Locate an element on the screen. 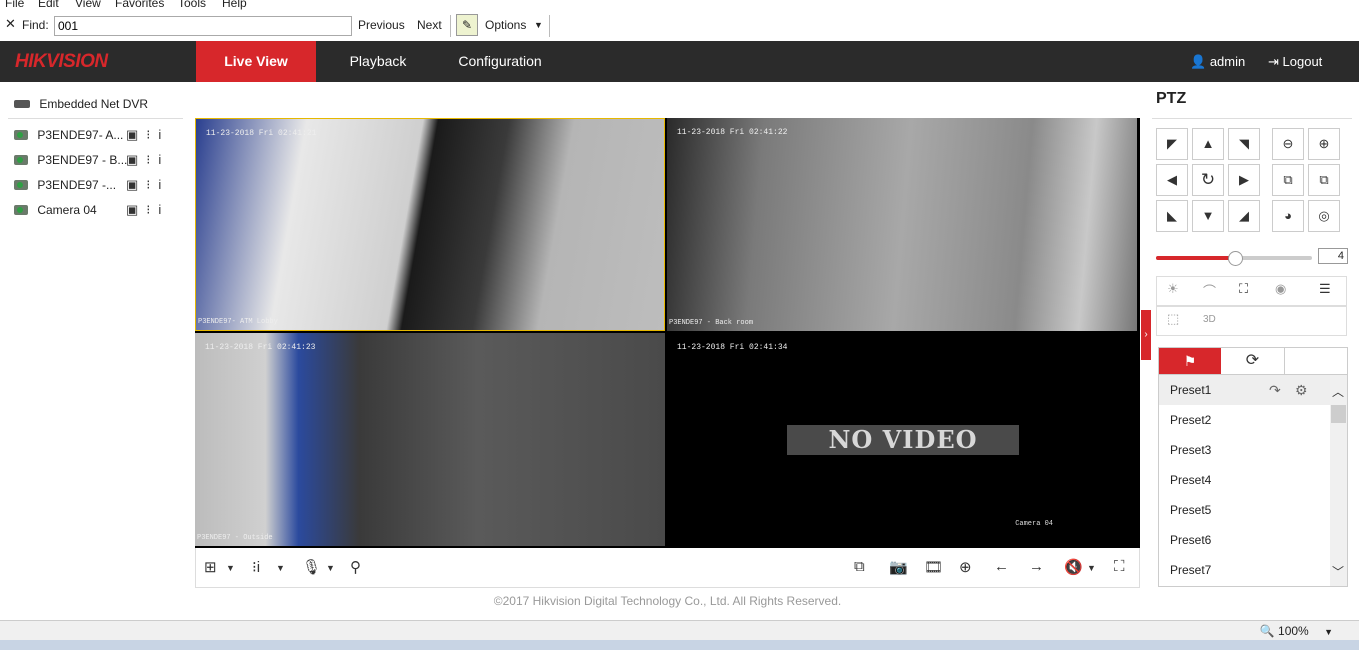  logout-button: ⇥ Logout is located at coordinates (1295, 62).